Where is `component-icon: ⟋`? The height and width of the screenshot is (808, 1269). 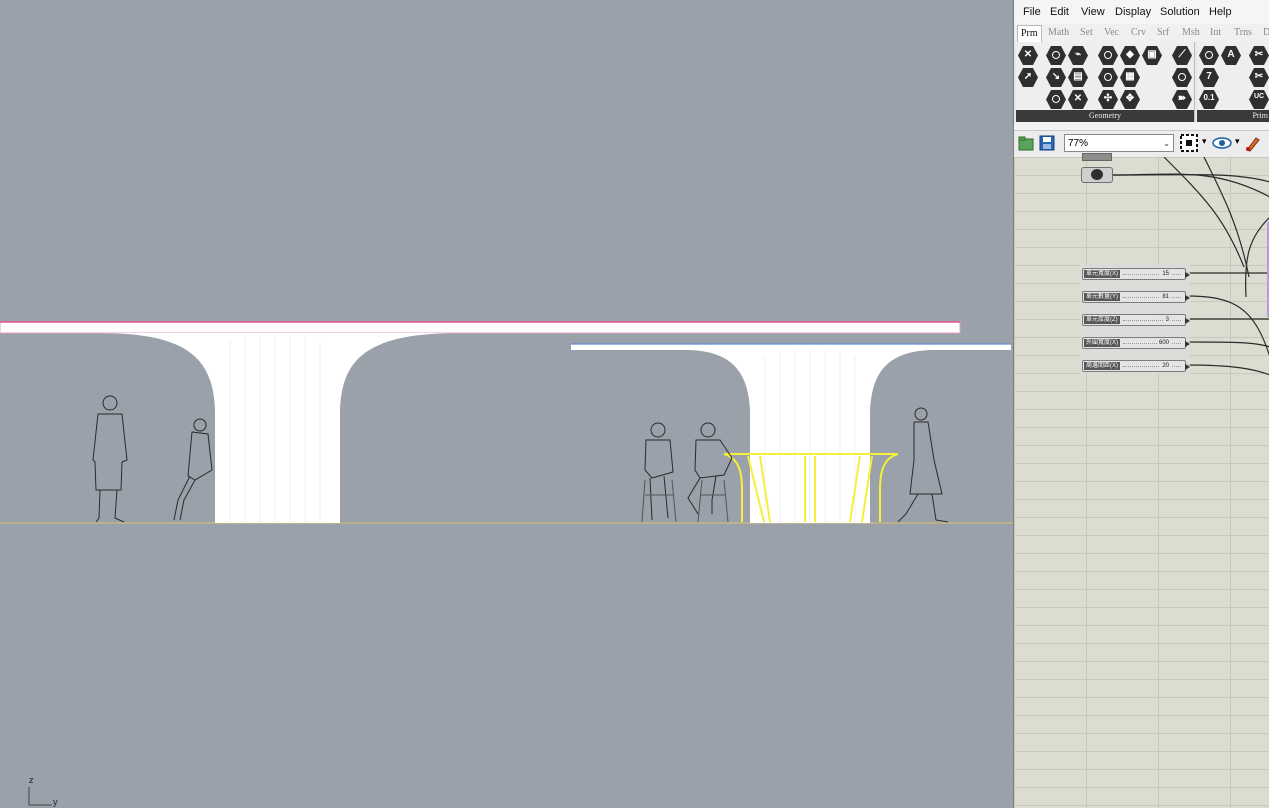
component-icon: ⟋ is located at coordinates (1182, 55).